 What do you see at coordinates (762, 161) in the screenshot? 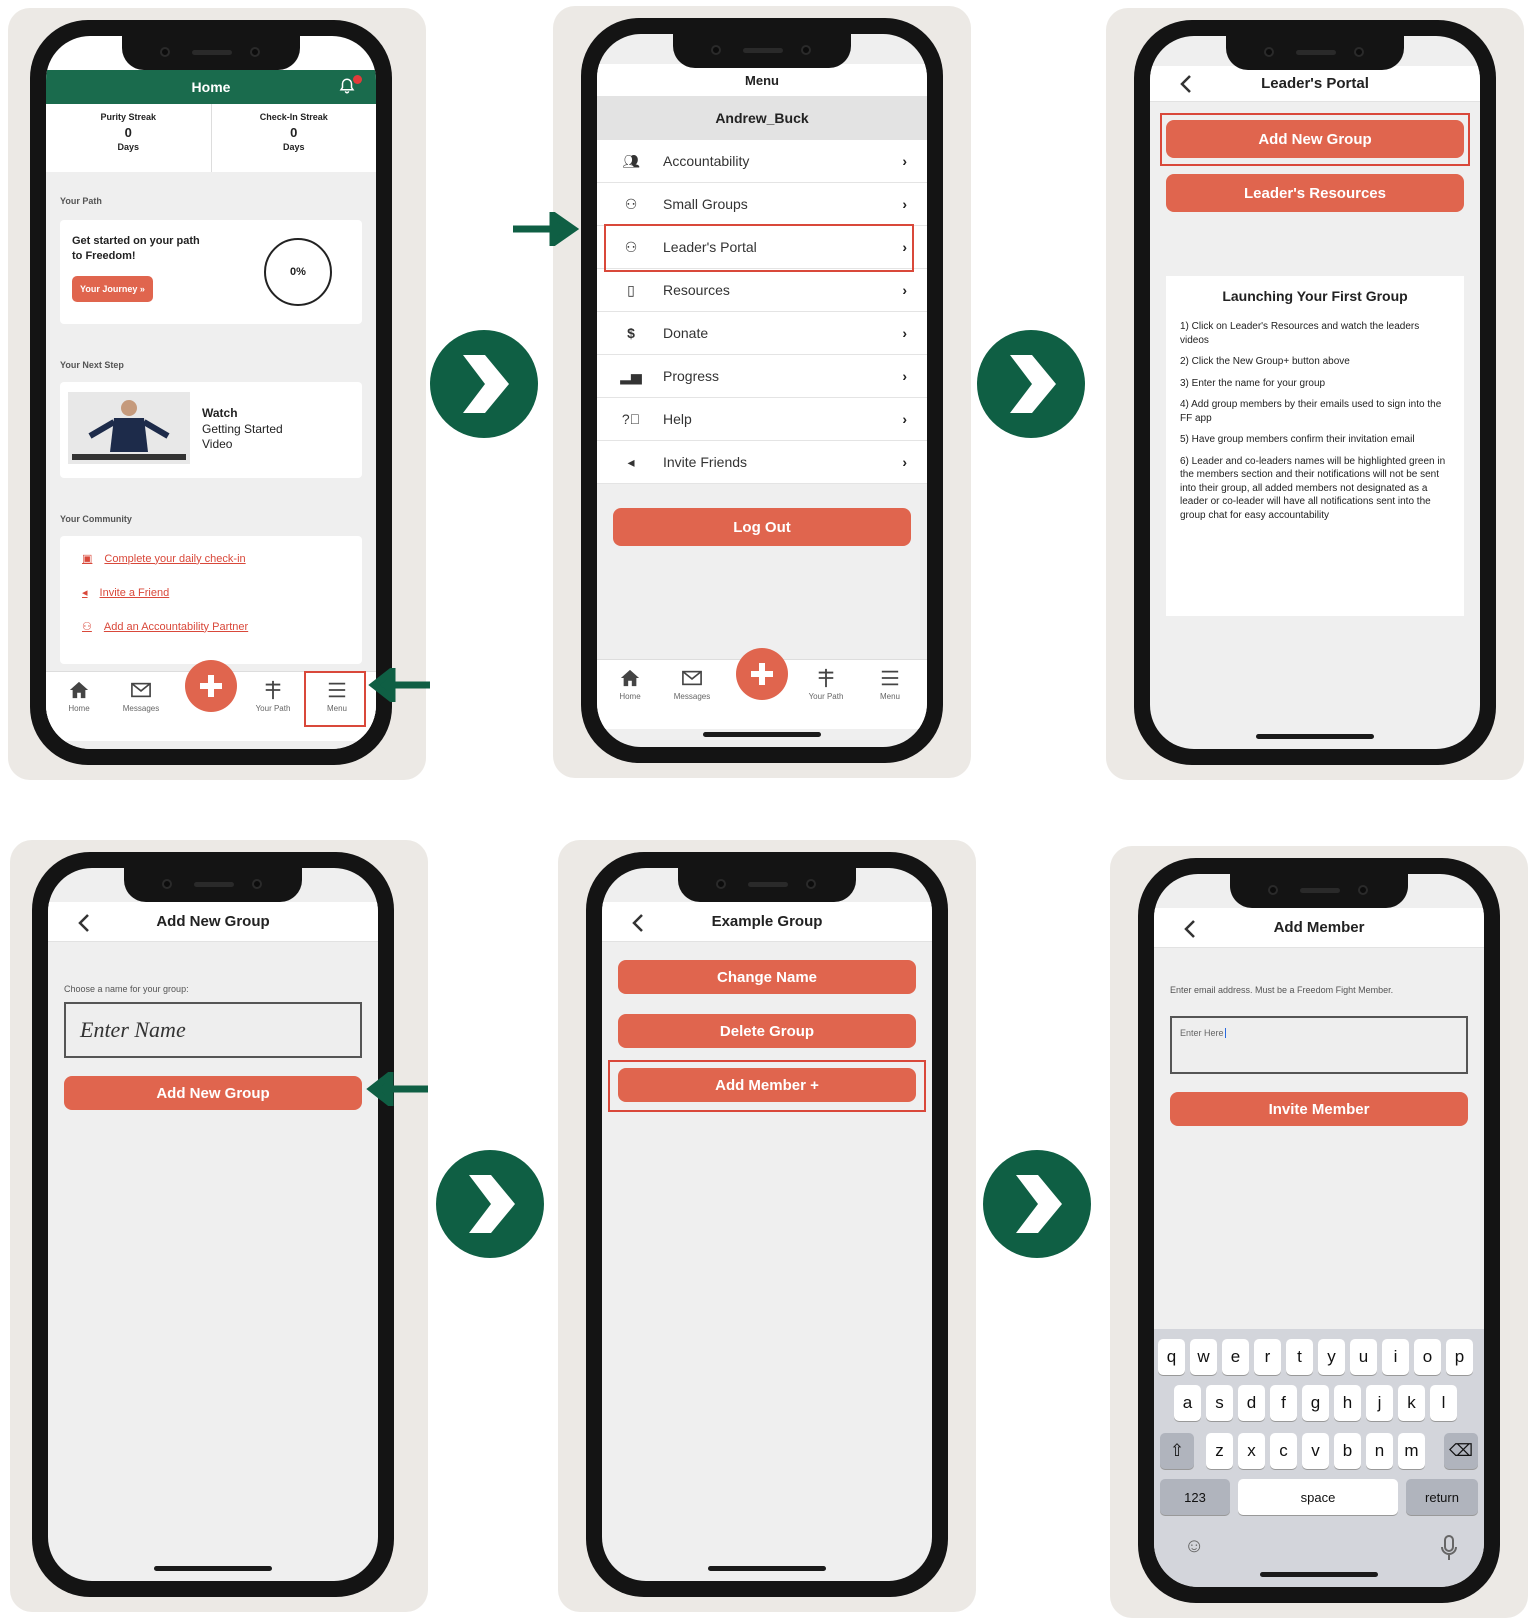
I see `menu-item-accountability: 👥︎ Accountability ›` at bounding box center [762, 161].